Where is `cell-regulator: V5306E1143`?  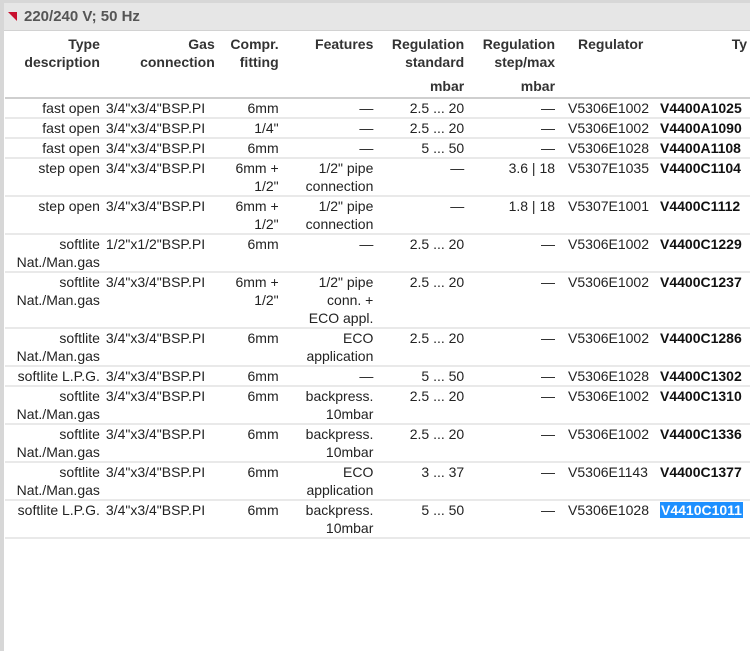 cell-regulator: V5306E1143 is located at coordinates (606, 481).